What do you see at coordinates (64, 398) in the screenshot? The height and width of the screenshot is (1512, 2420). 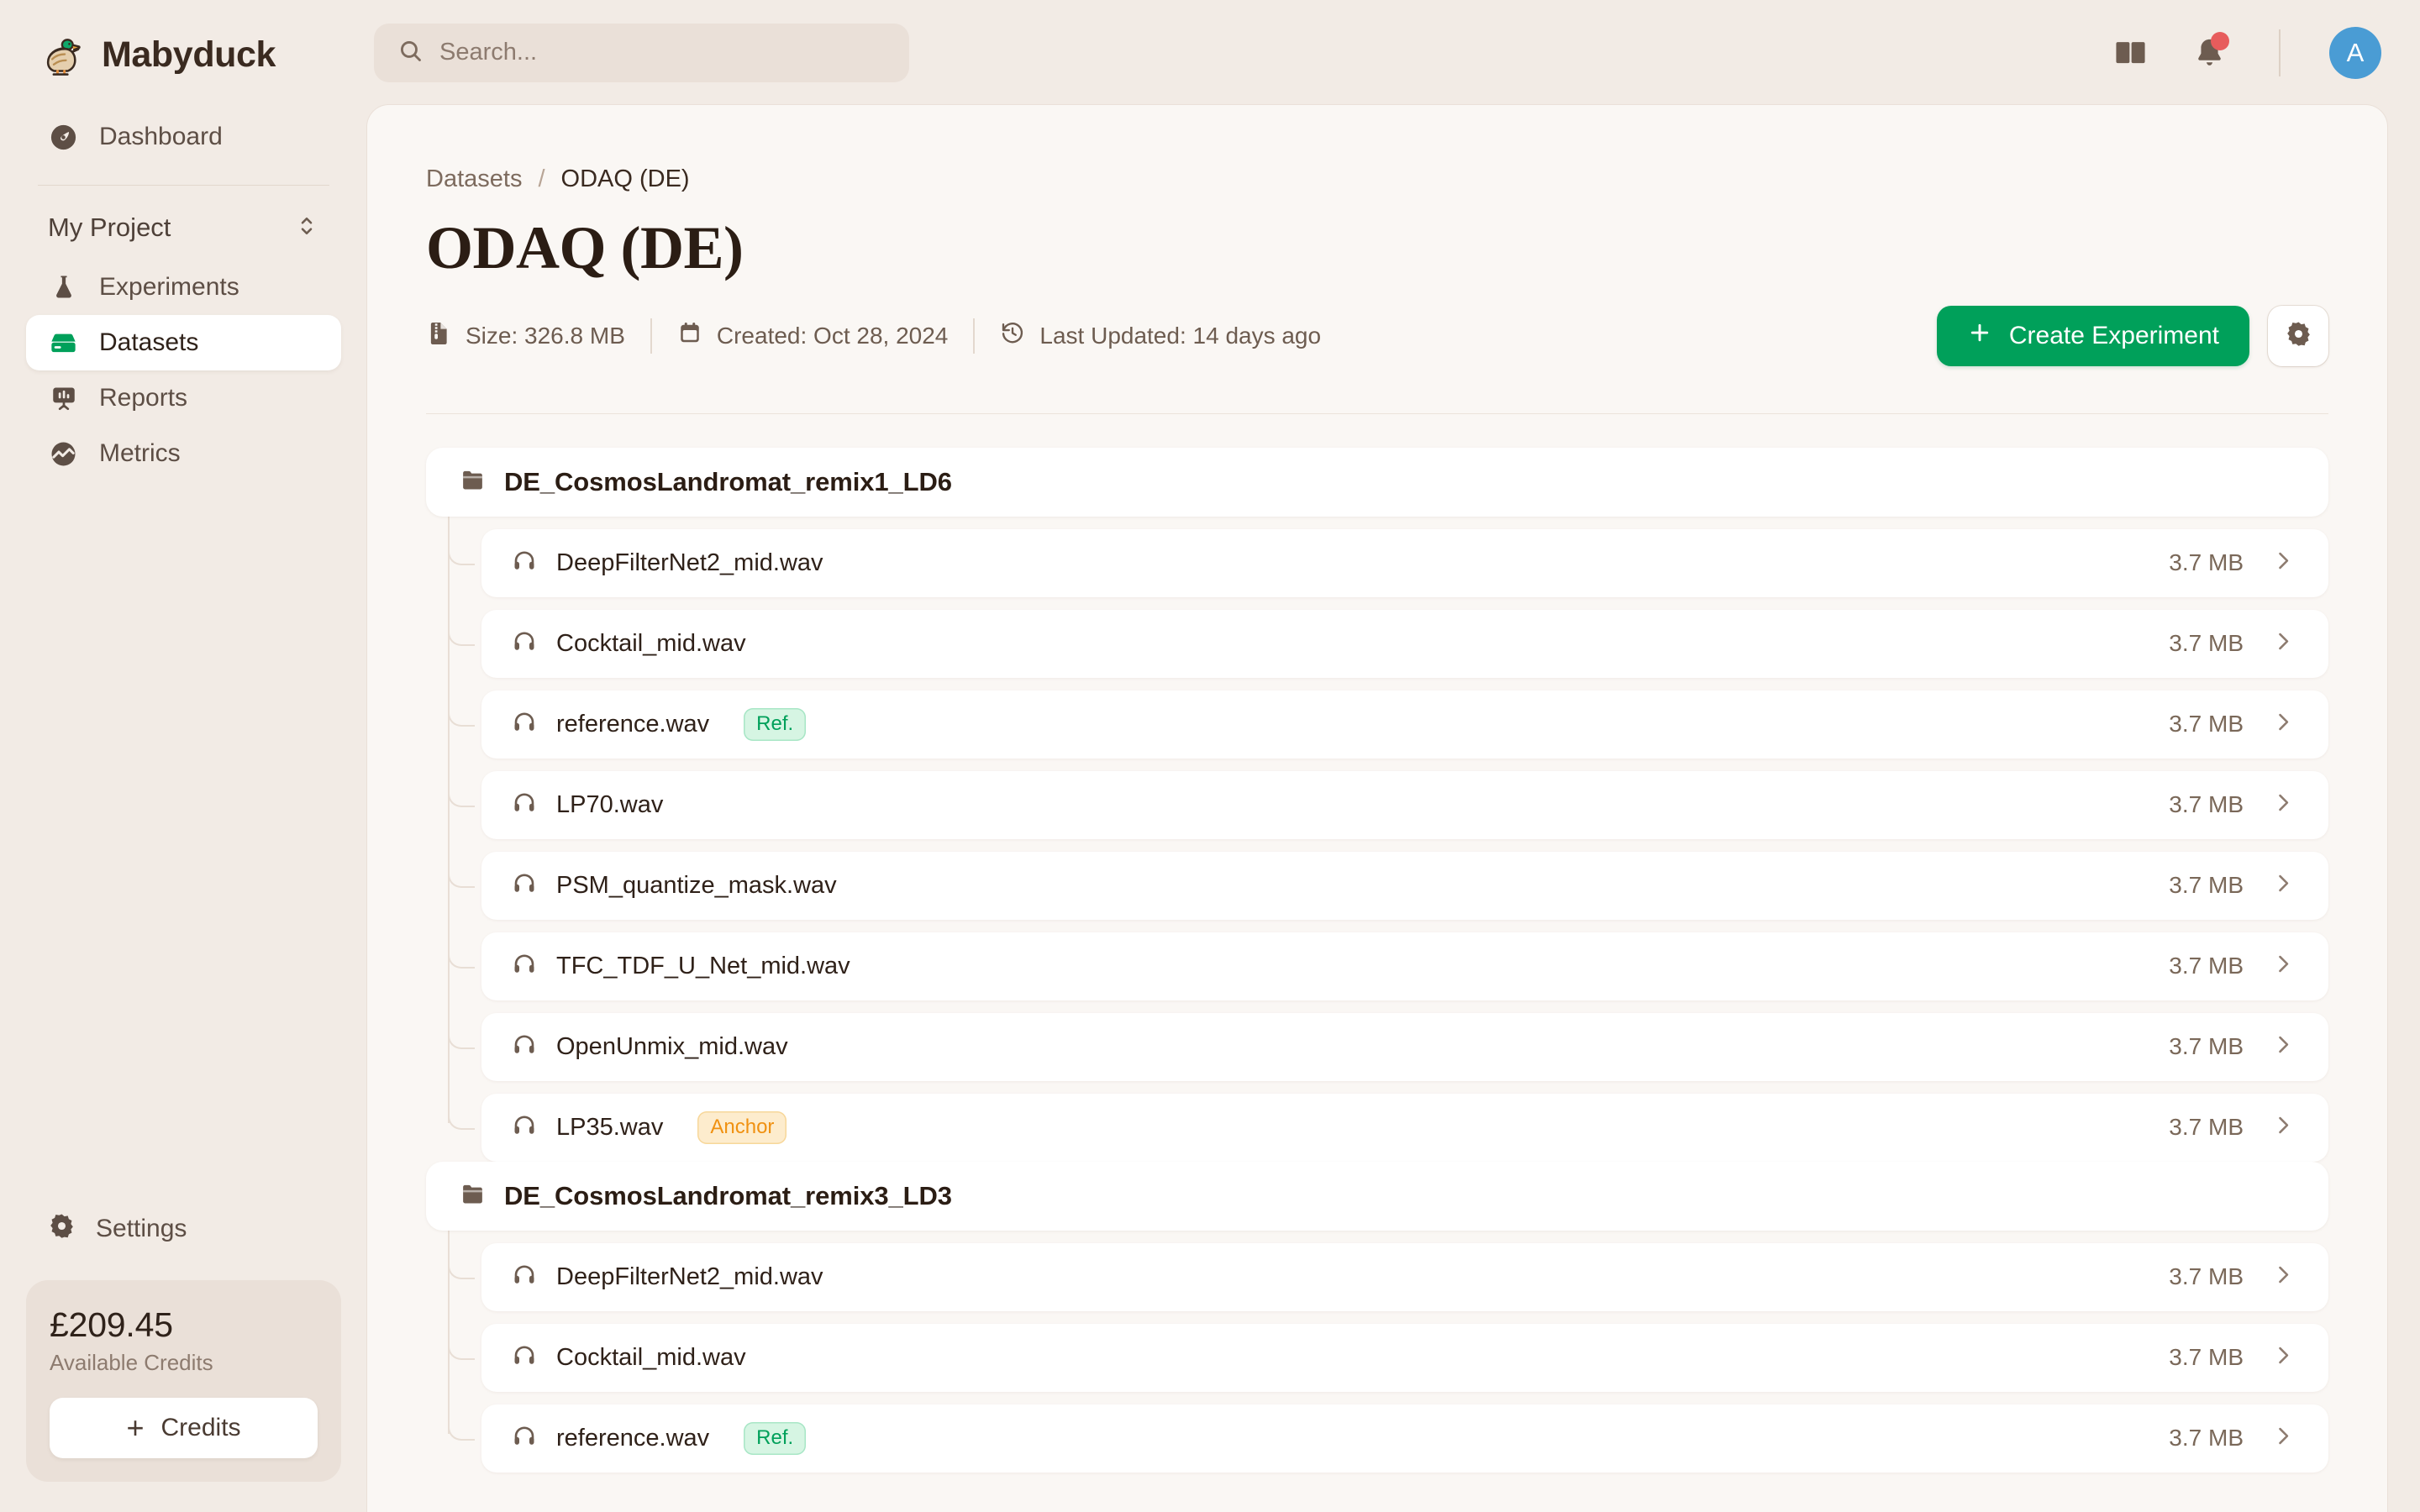 I see `presentation-icon` at bounding box center [64, 398].